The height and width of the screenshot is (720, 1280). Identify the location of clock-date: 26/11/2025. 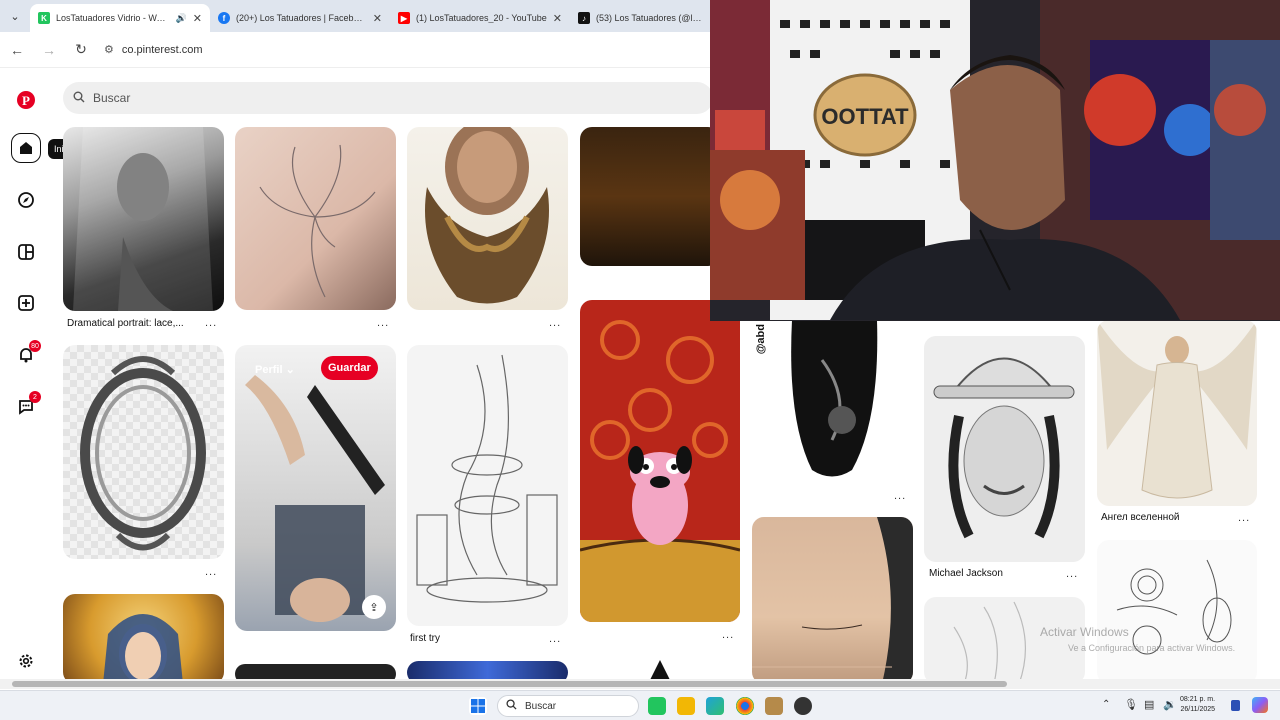
(1198, 709).